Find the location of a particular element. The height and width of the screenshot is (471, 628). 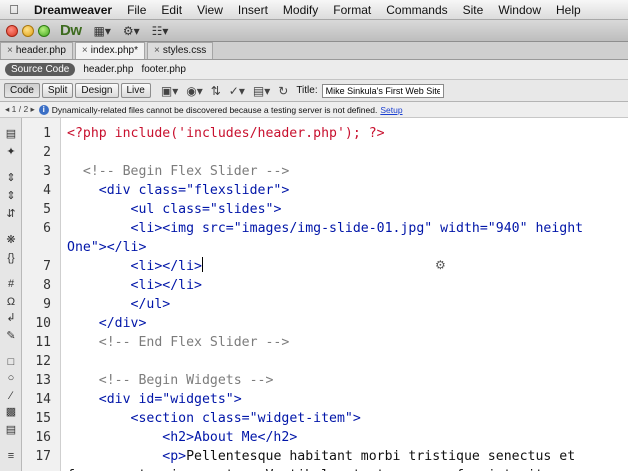

layout-menu-icon: ▦▾ is located at coordinates (102, 31).